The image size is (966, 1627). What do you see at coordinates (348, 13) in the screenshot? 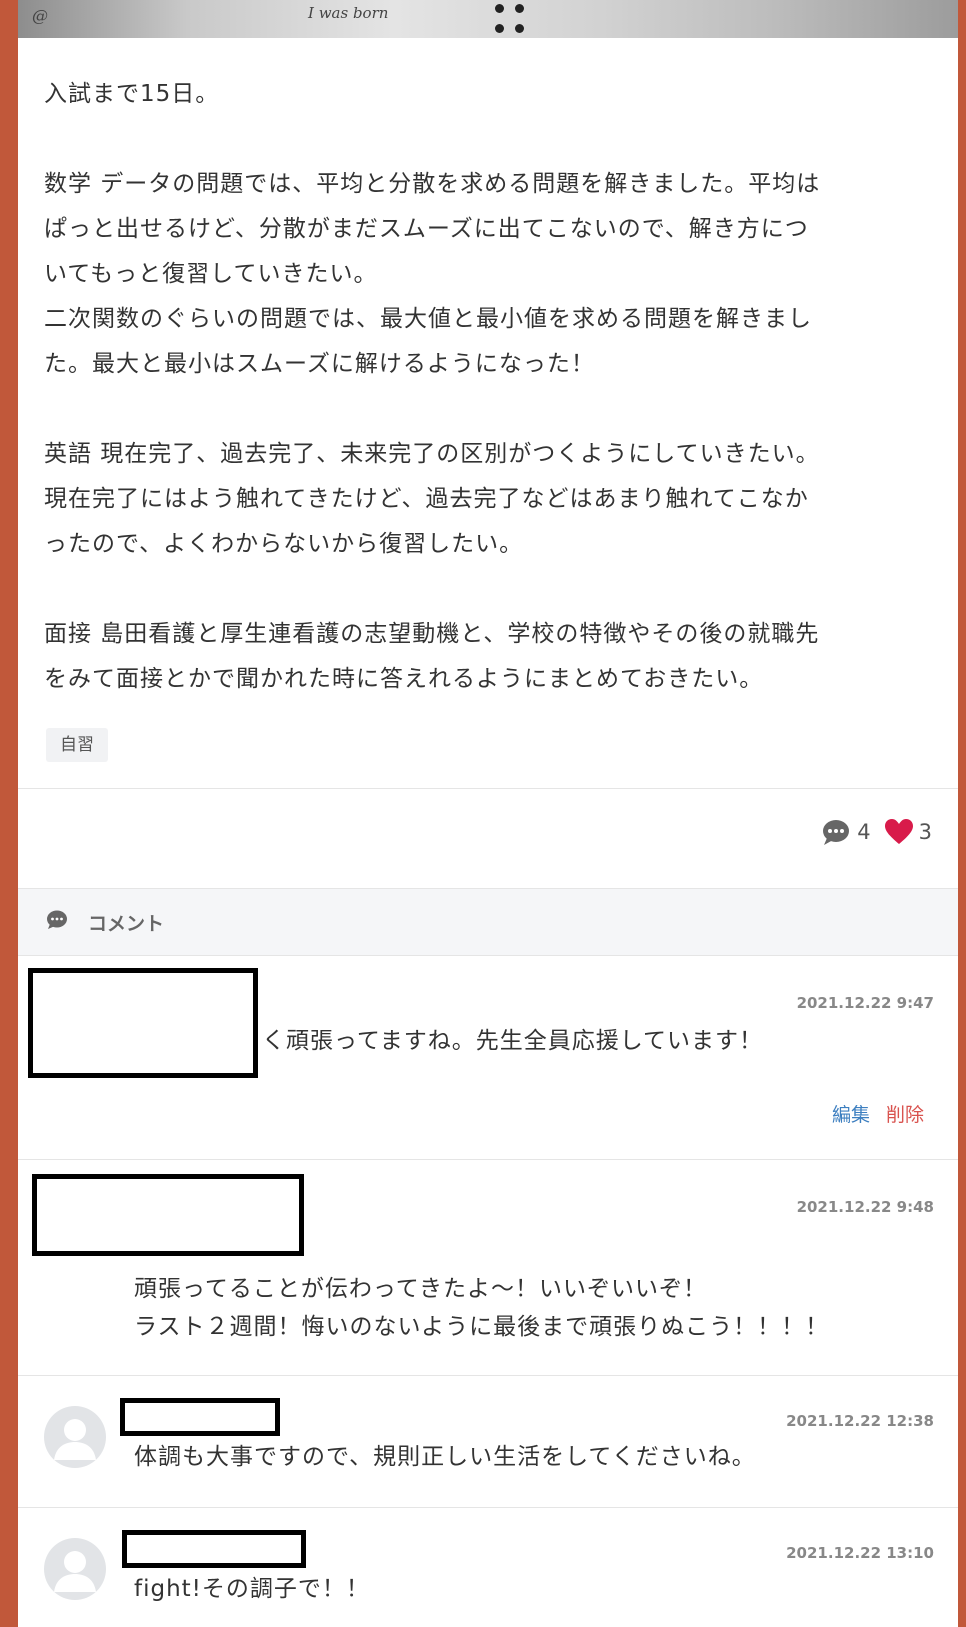
I see `photo-scribble-mid: I was born` at bounding box center [348, 13].